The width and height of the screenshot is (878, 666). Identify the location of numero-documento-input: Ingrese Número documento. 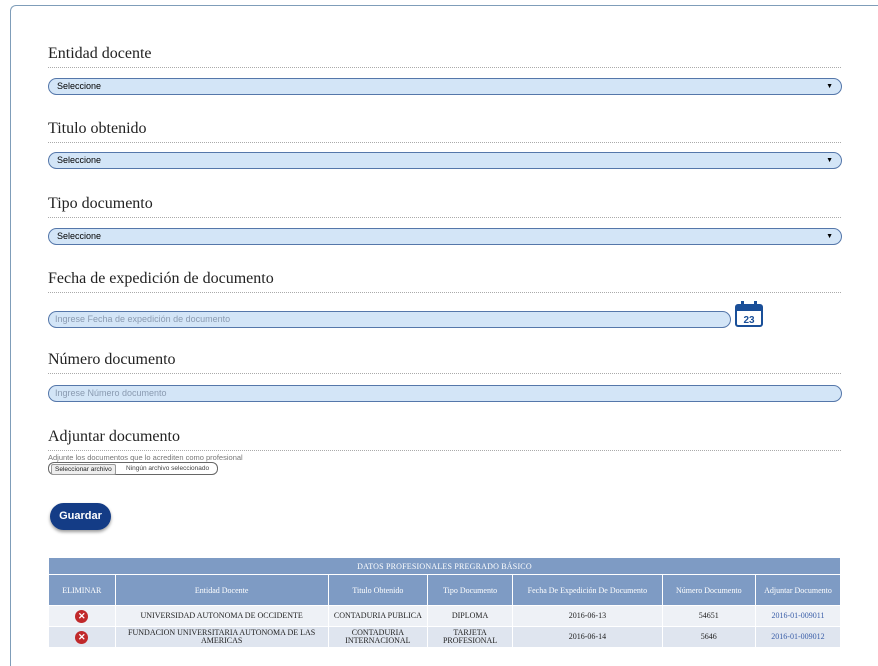
(445, 393).